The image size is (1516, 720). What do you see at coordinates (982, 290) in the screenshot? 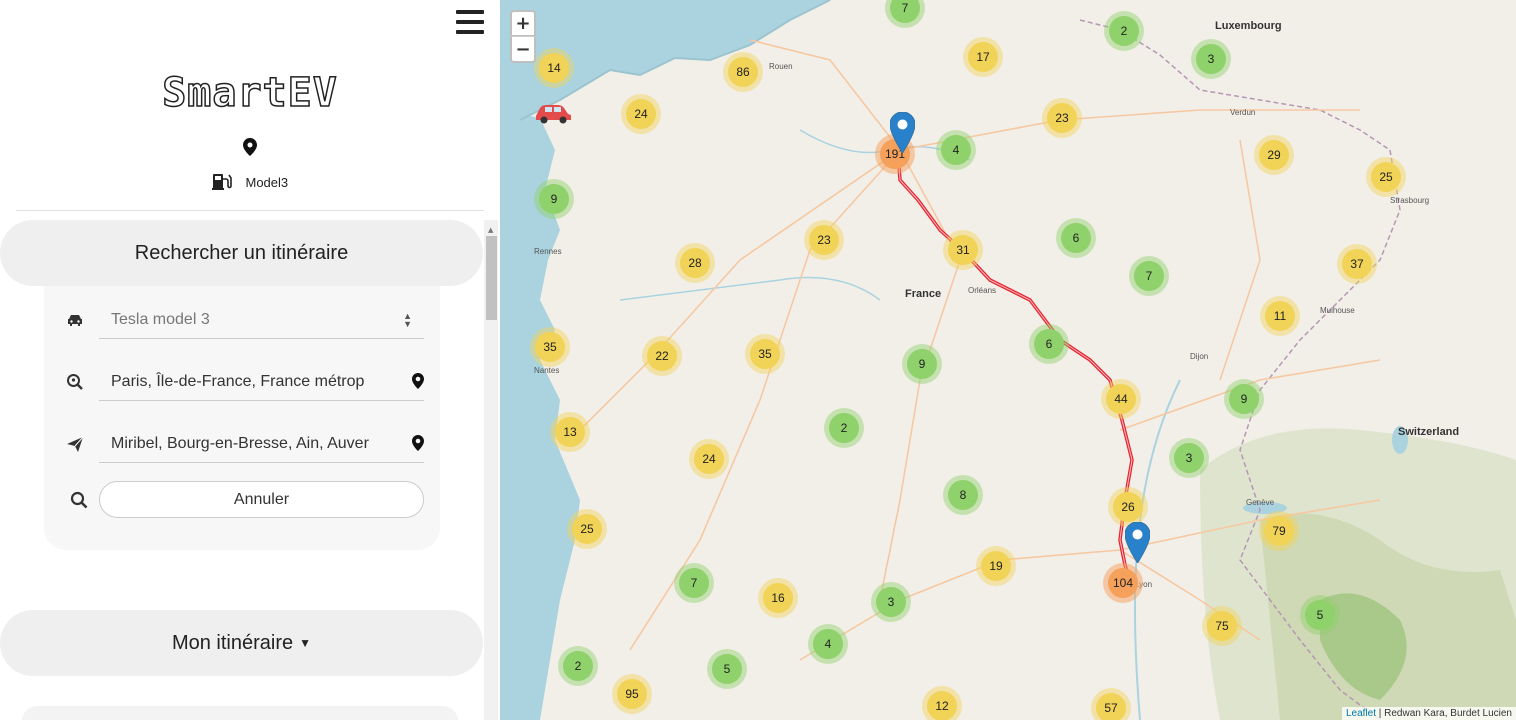
I see `map-place: Orléans` at bounding box center [982, 290].